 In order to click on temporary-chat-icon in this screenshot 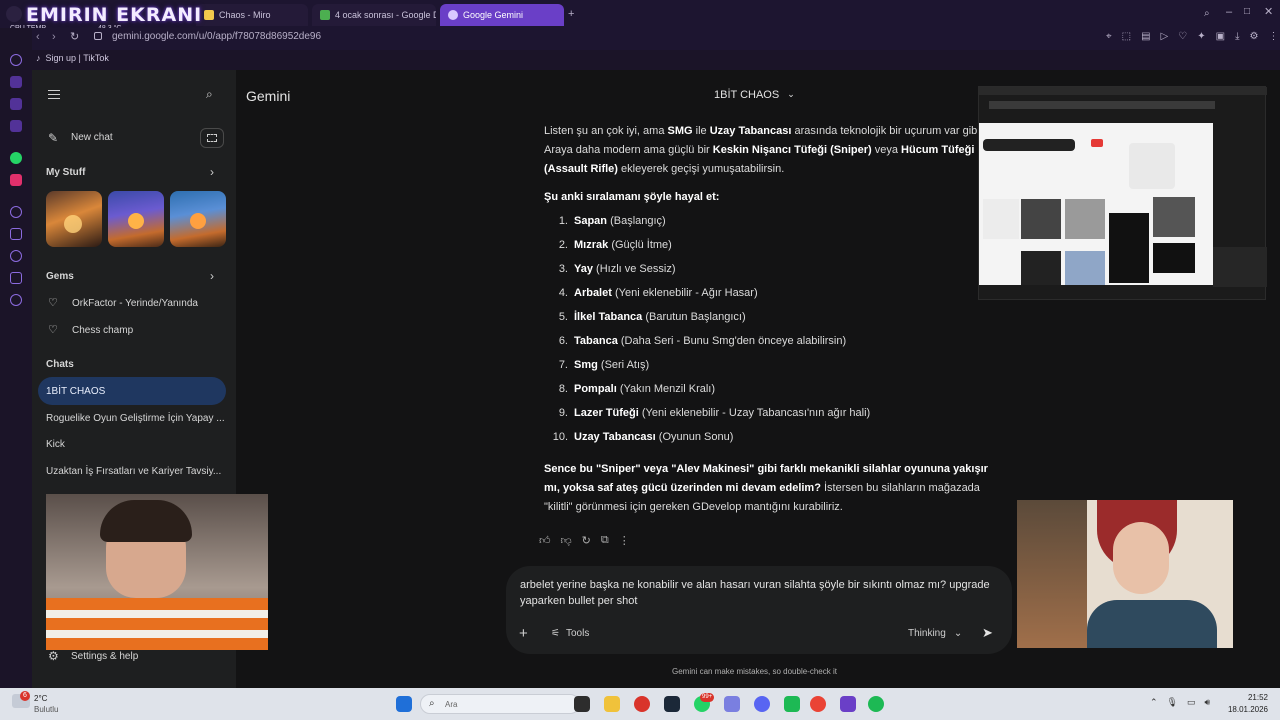, I will do `click(212, 138)`.